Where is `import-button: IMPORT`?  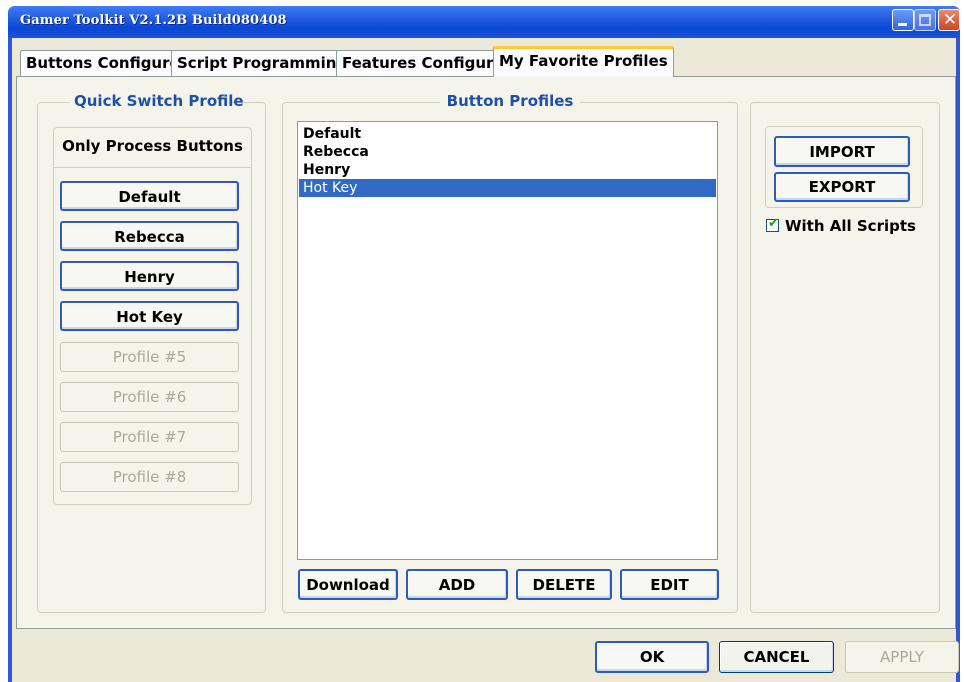 import-button: IMPORT is located at coordinates (842, 151).